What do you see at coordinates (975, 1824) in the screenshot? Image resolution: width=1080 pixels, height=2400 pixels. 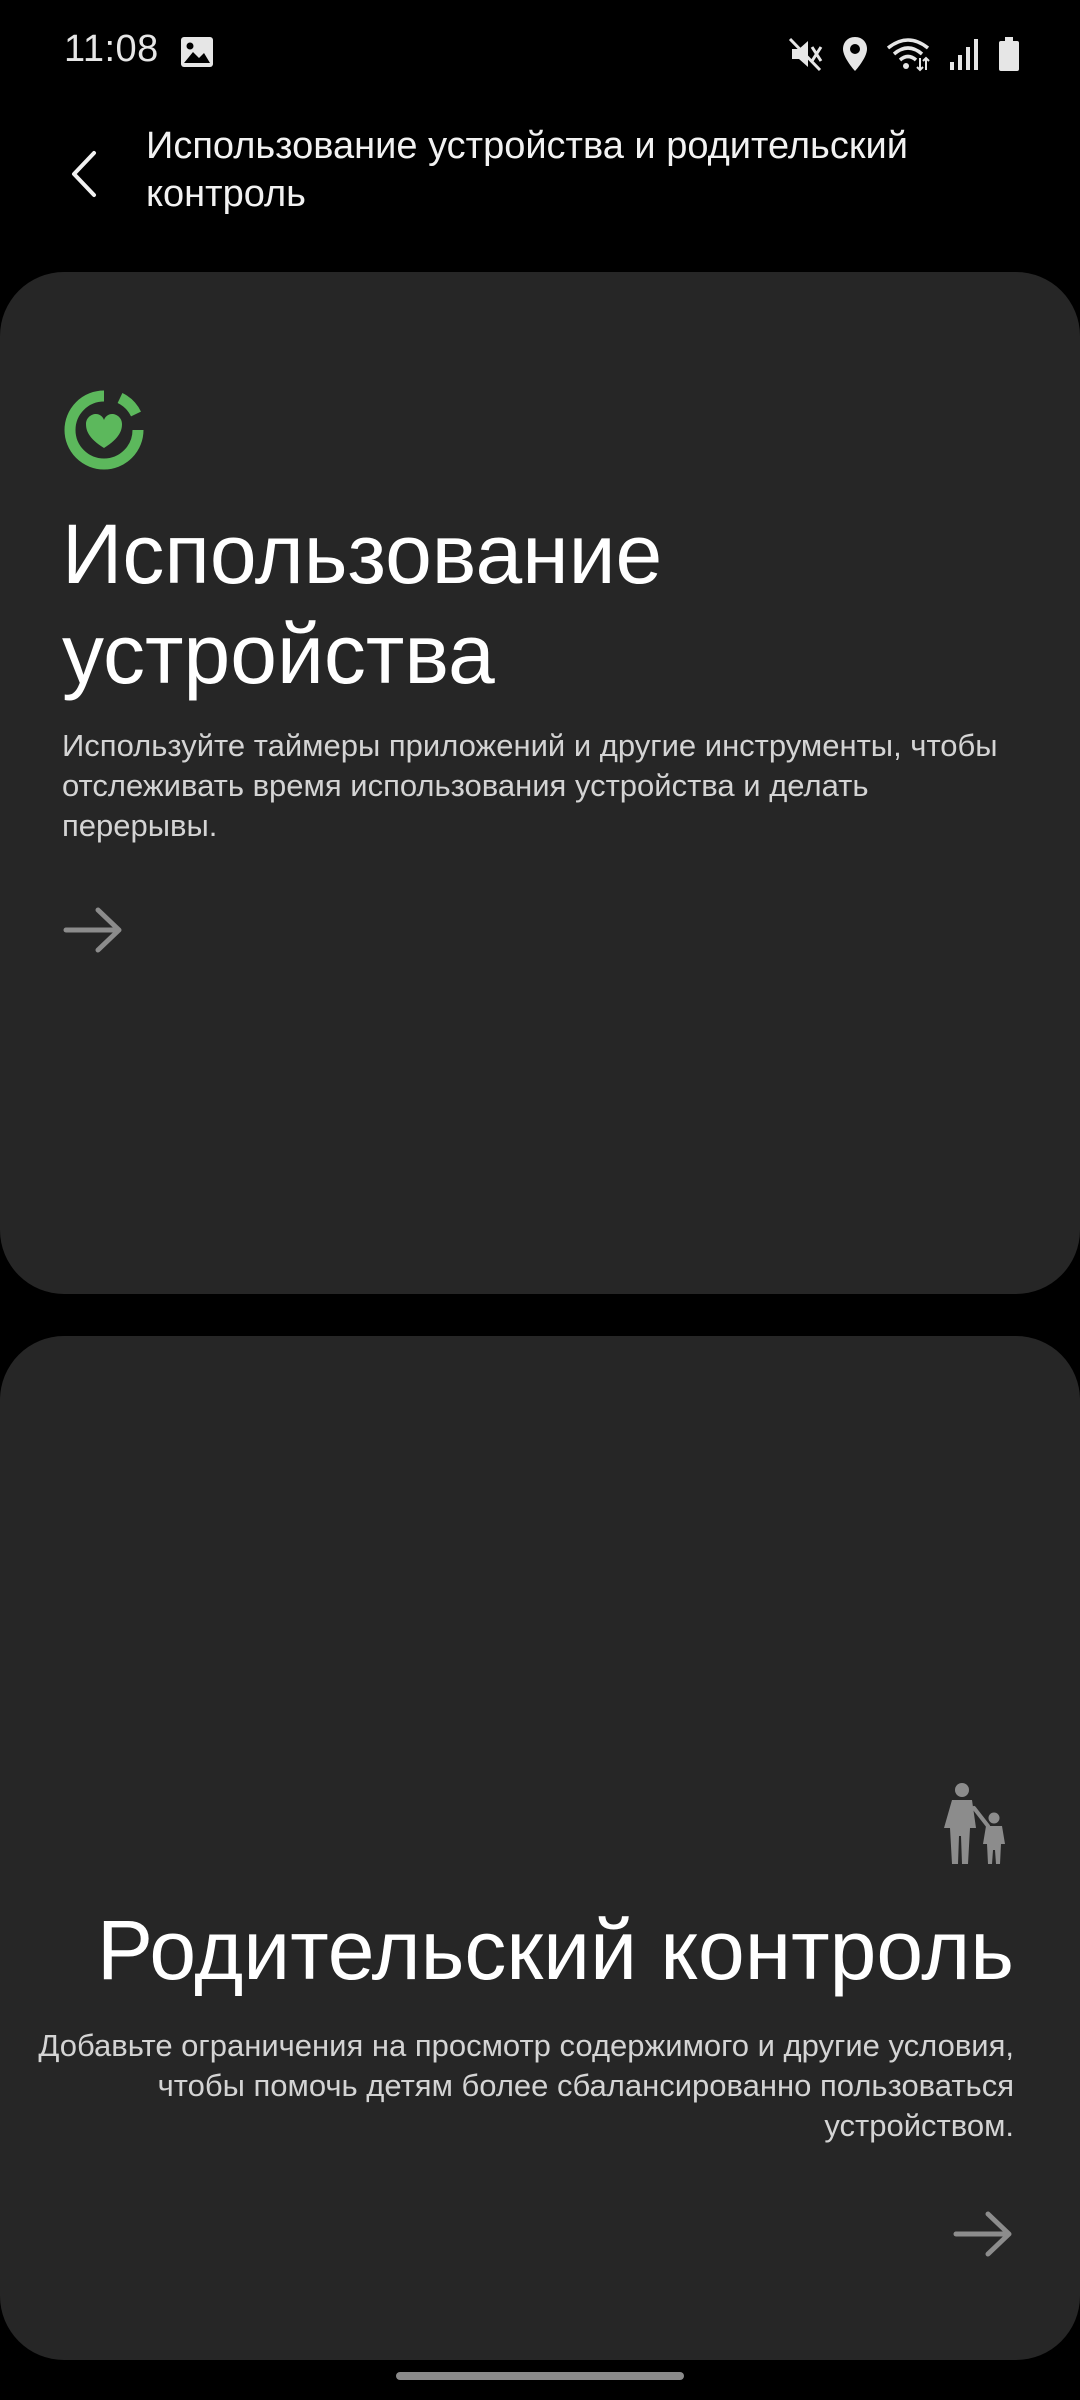 I see `parent-child-icon` at bounding box center [975, 1824].